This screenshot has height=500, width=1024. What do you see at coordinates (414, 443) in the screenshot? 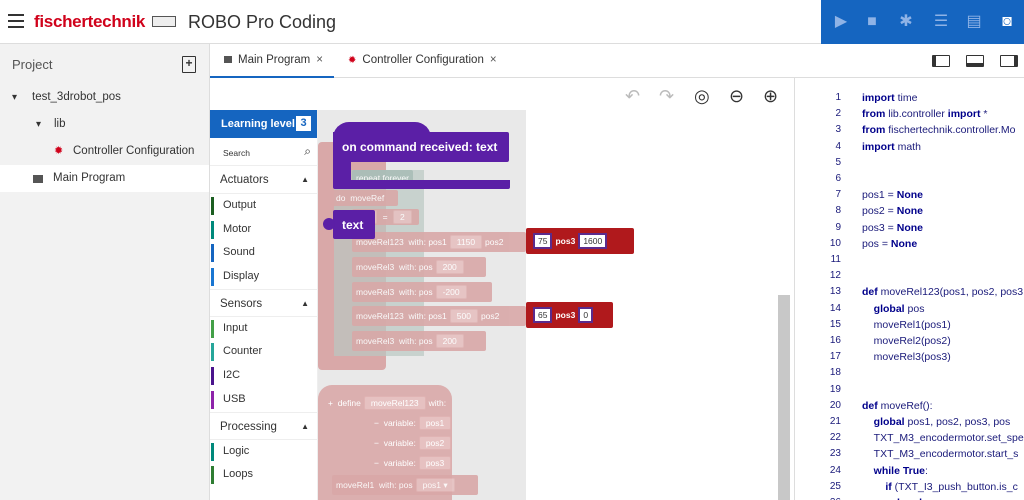
I see `param-row-2: − variable: pos2` at bounding box center [414, 443].